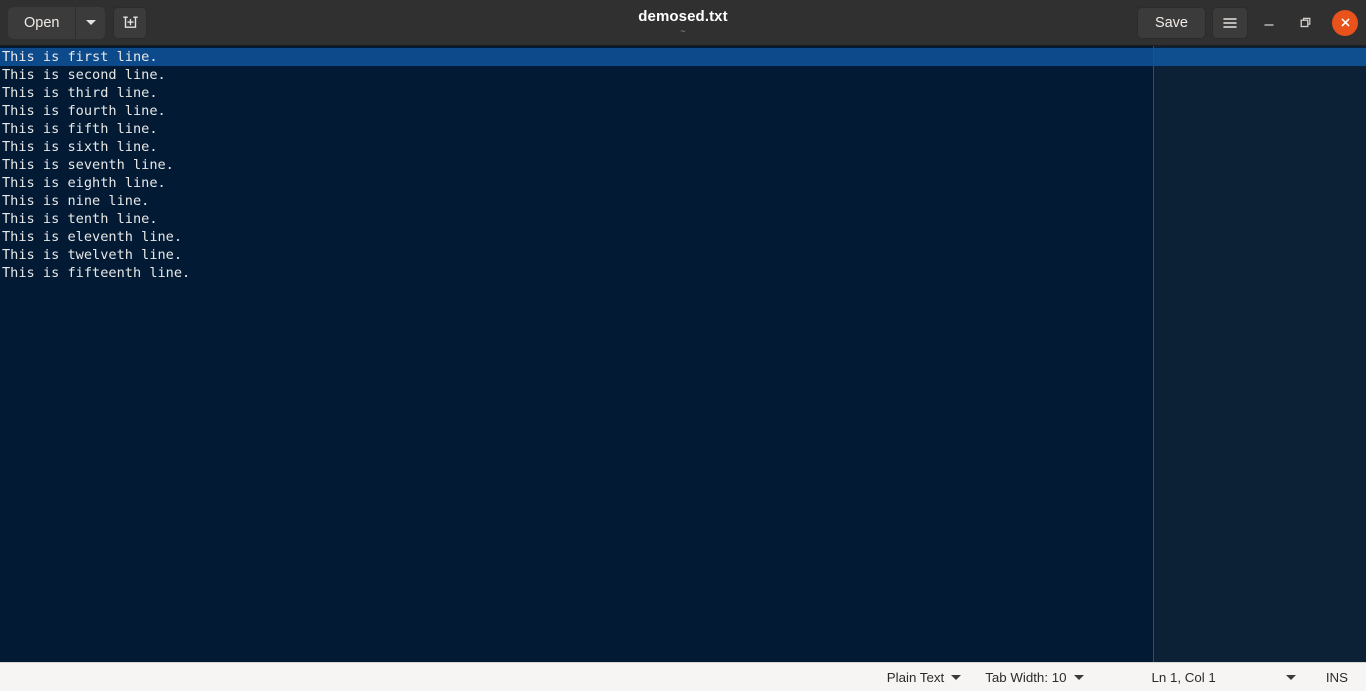 Image resolution: width=1366 pixels, height=691 pixels. Describe the element at coordinates (576, 165) in the screenshot. I see `editor-line: This is seventh line.` at that location.